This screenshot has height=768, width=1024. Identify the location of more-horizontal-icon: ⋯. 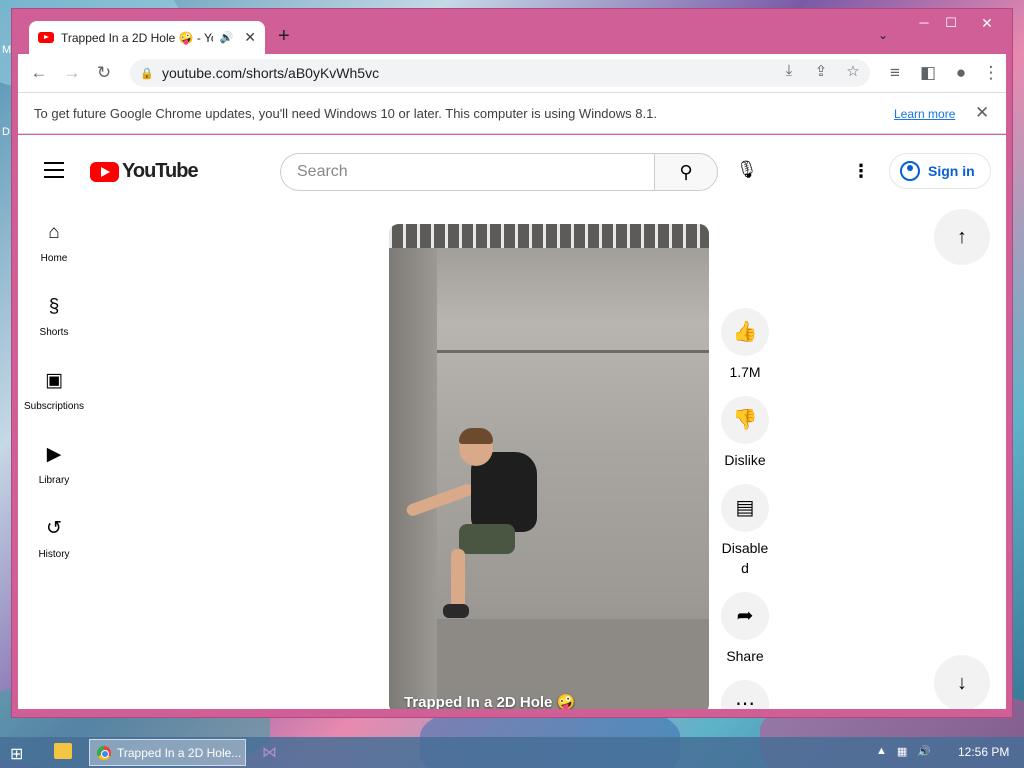
(745, 694).